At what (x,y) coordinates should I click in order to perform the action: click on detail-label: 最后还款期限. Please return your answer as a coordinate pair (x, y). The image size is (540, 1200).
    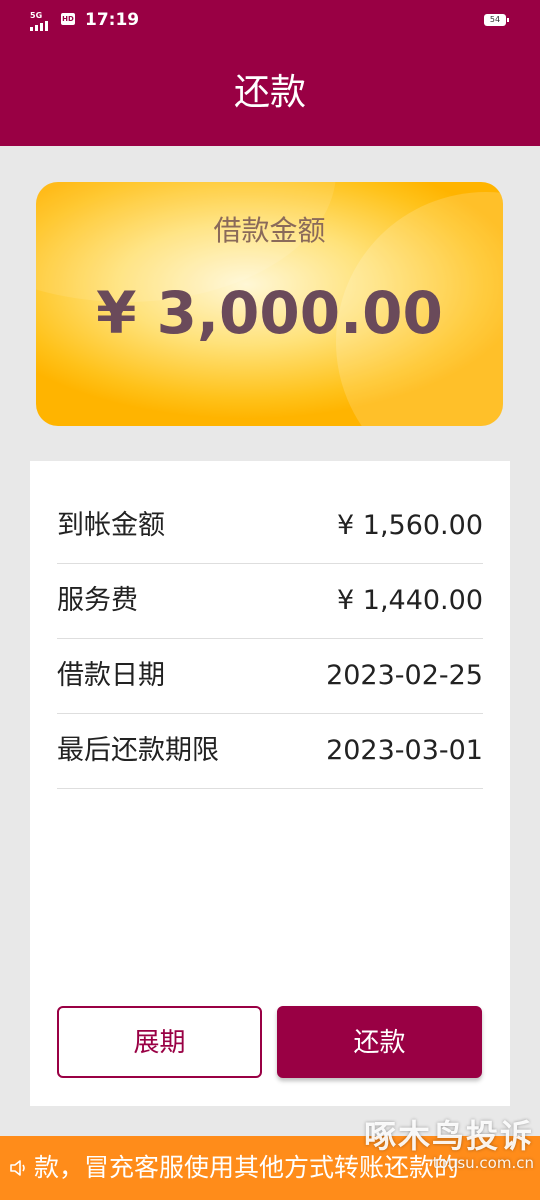
    Looking at the image, I should click on (138, 750).